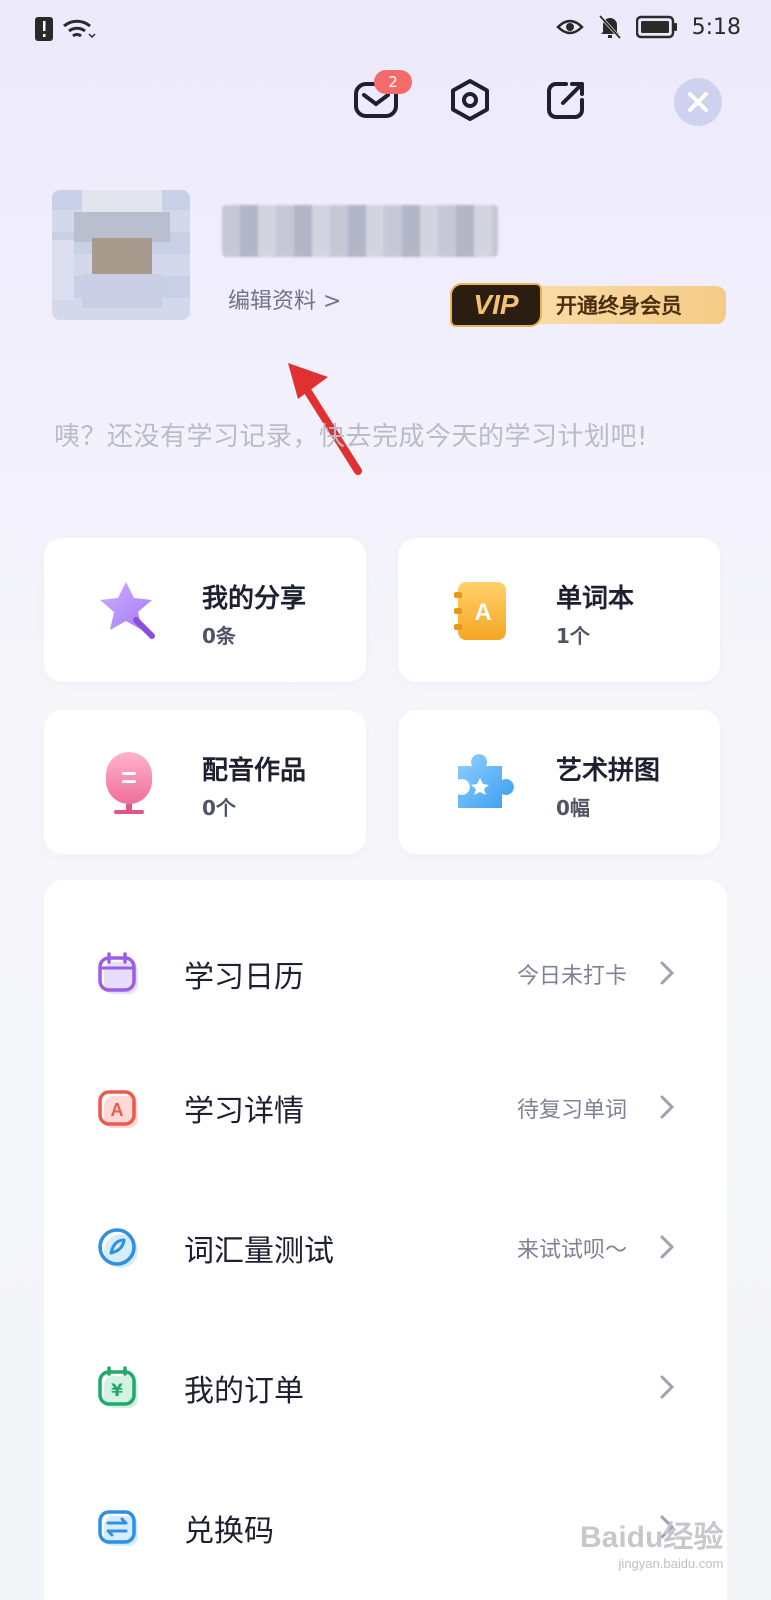  I want to click on vip-label: 开通终身会员, so click(630, 305).